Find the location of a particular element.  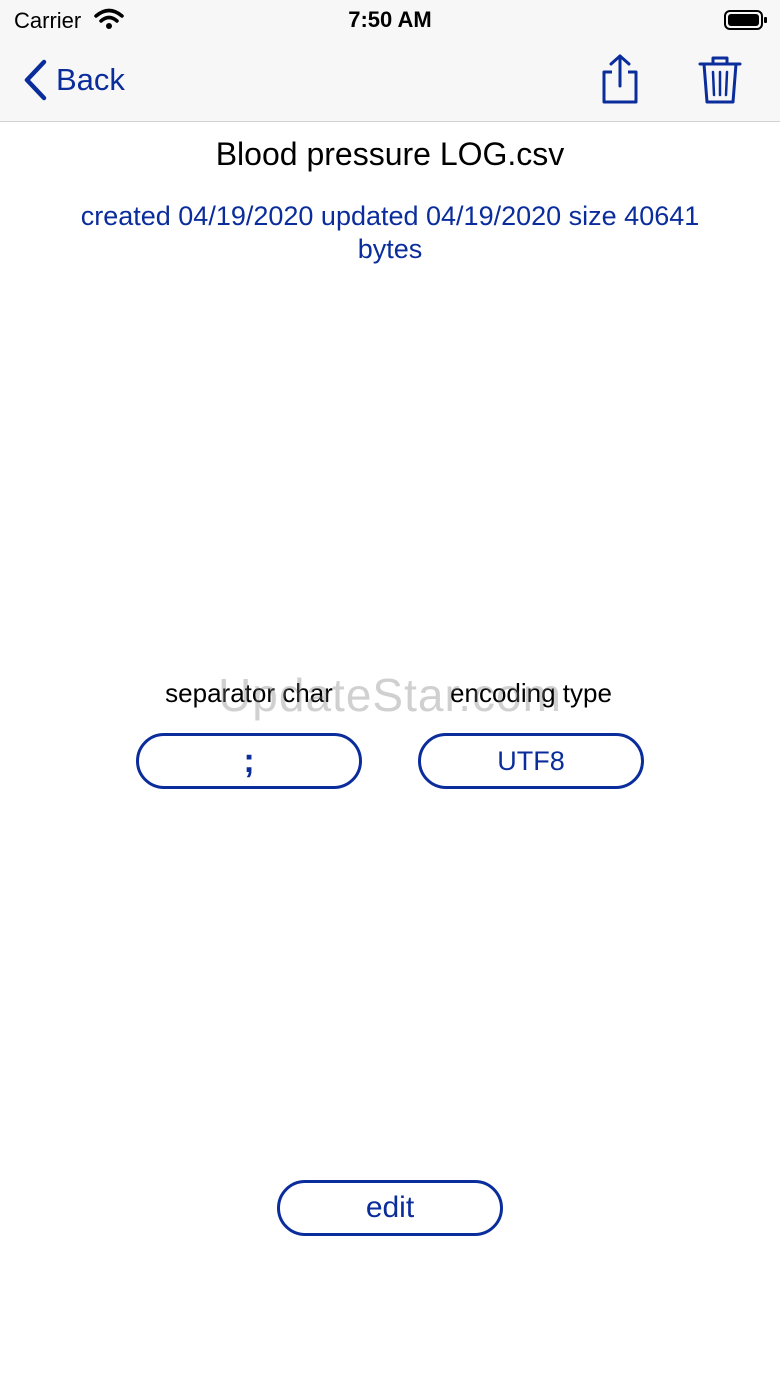

share-button is located at coordinates (620, 80).